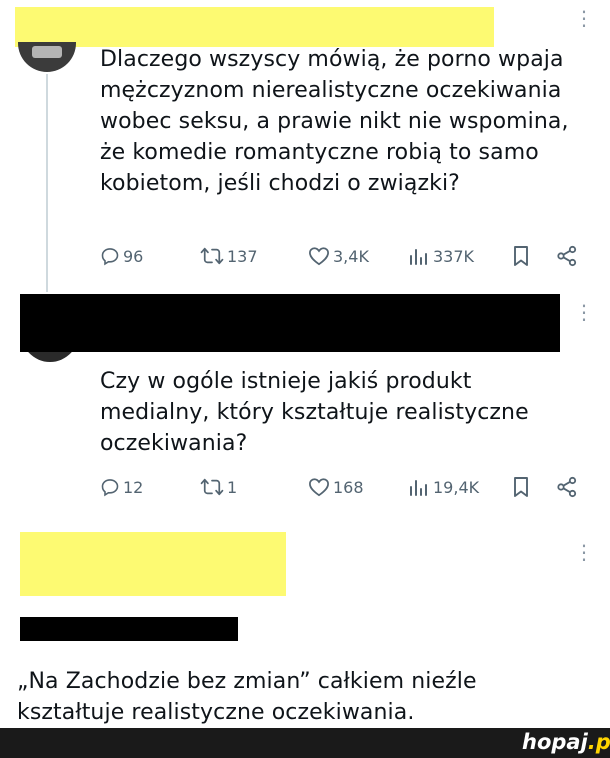 This screenshot has width=610, height=758. Describe the element at coordinates (47, 183) in the screenshot. I see `thread-line` at that location.